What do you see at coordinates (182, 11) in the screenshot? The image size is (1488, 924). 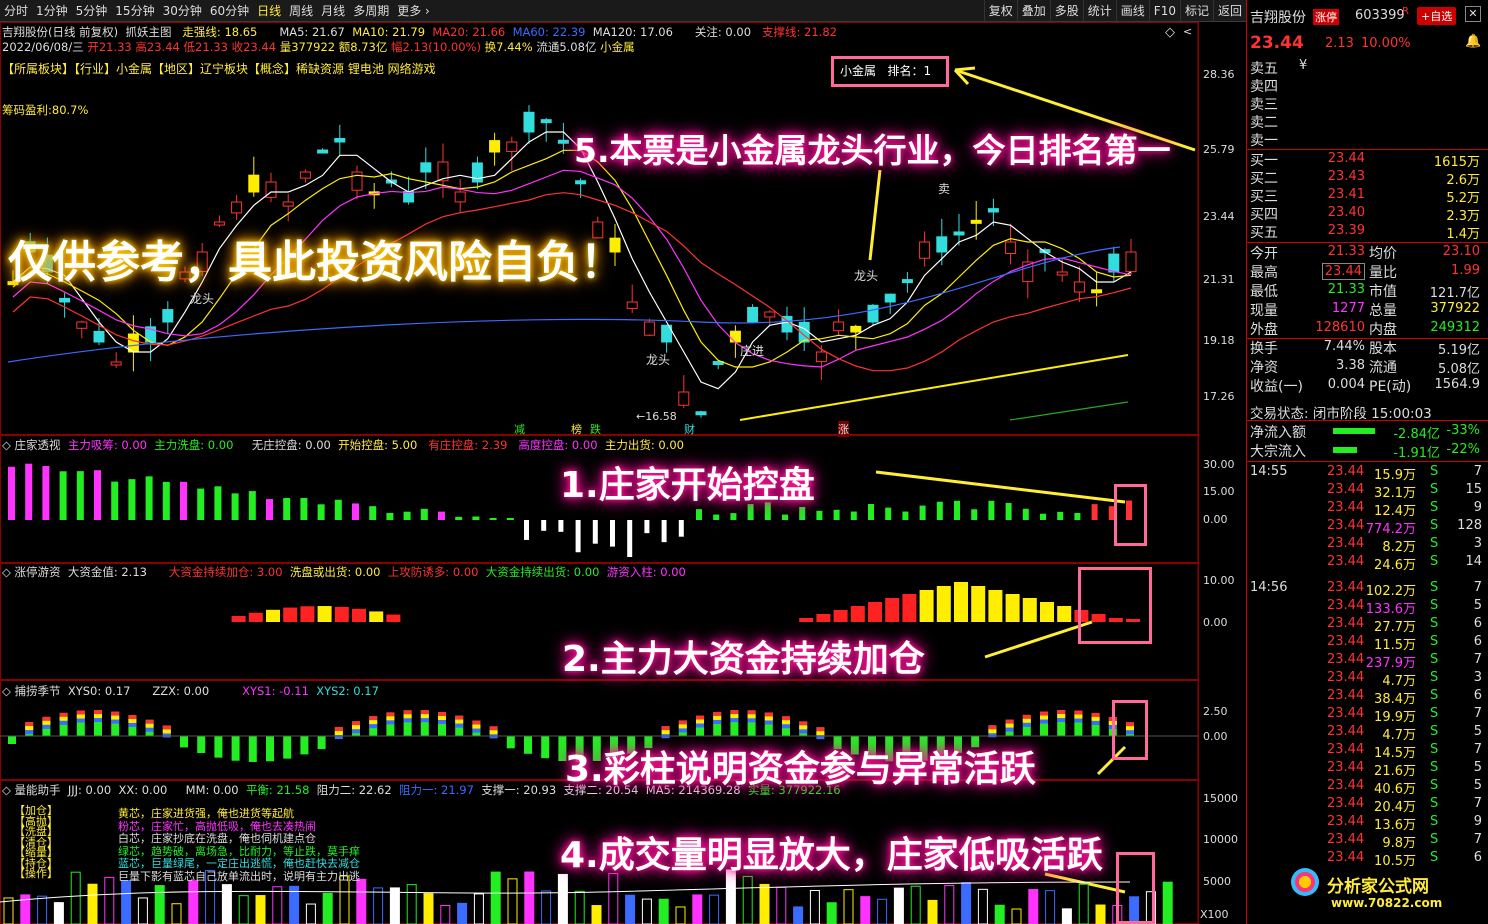 I see `period-tab: 30分钟` at bounding box center [182, 11].